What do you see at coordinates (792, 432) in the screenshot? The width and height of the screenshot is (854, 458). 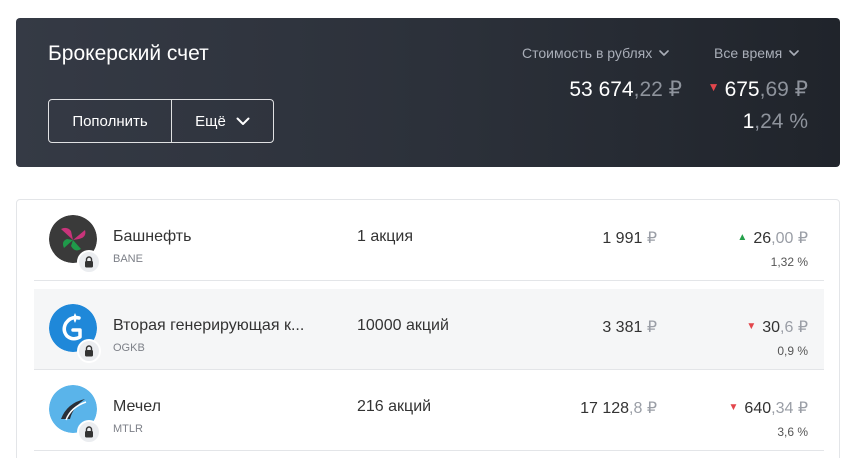 I see `position-change-percent: 3,6 %` at bounding box center [792, 432].